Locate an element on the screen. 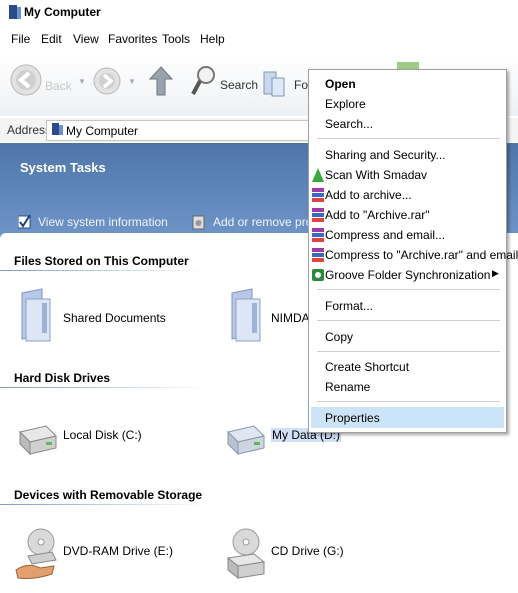 Image resolution: width=518 pixels, height=593 pixels. menu-item-groove-sync: Groove Folder Synchronization is located at coordinates (407, 275).